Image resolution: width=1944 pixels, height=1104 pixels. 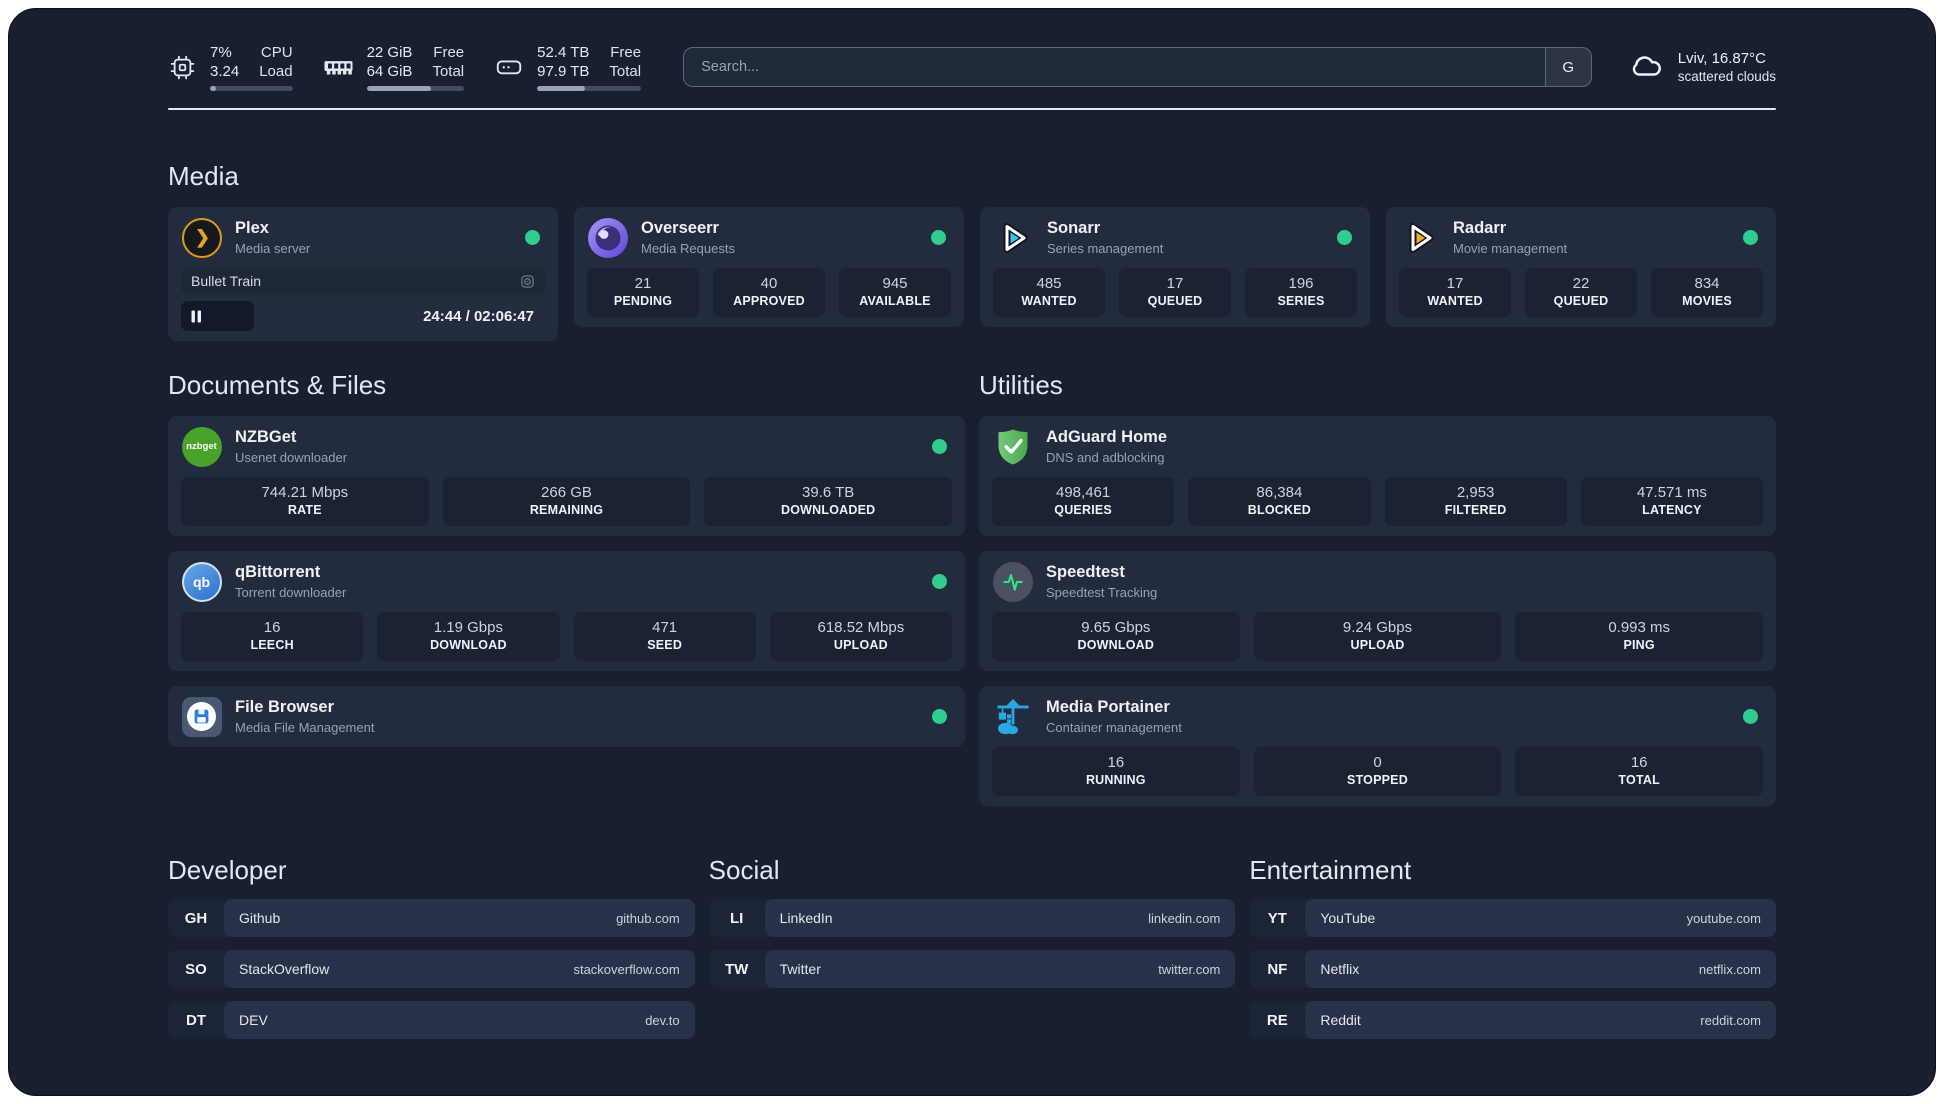 What do you see at coordinates (1108, 707) in the screenshot?
I see `service-name: Media Portainer` at bounding box center [1108, 707].